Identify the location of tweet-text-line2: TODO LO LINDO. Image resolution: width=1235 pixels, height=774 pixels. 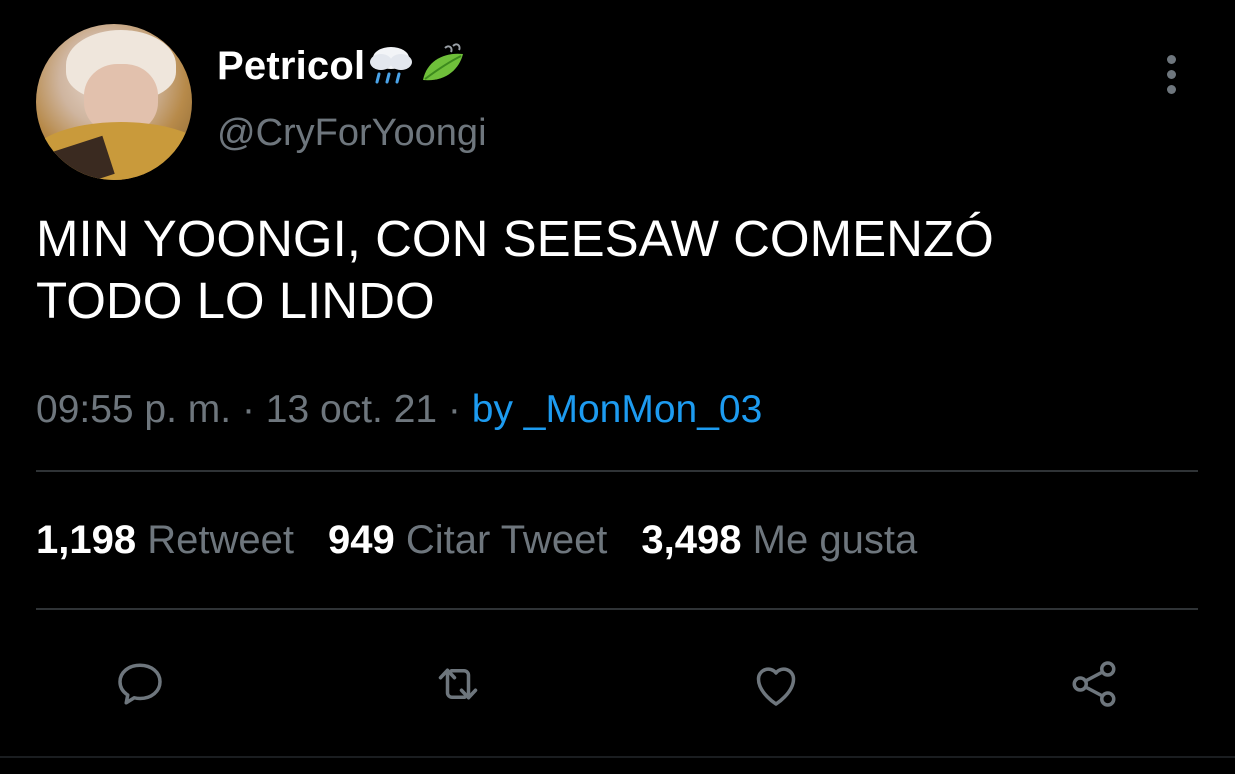
(235, 300).